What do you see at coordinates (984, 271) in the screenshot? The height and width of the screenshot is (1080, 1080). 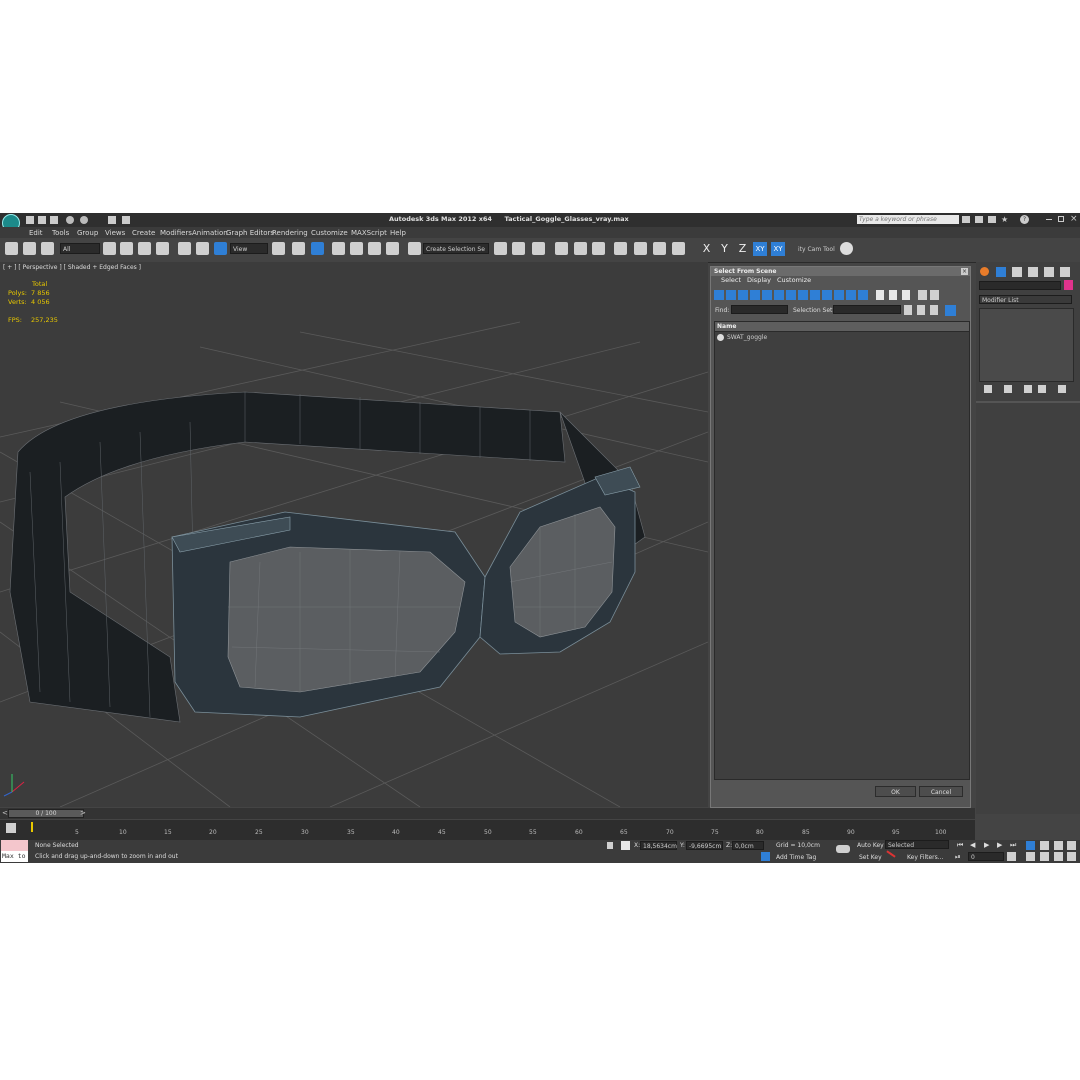 I see `create-tab-icon` at bounding box center [984, 271].